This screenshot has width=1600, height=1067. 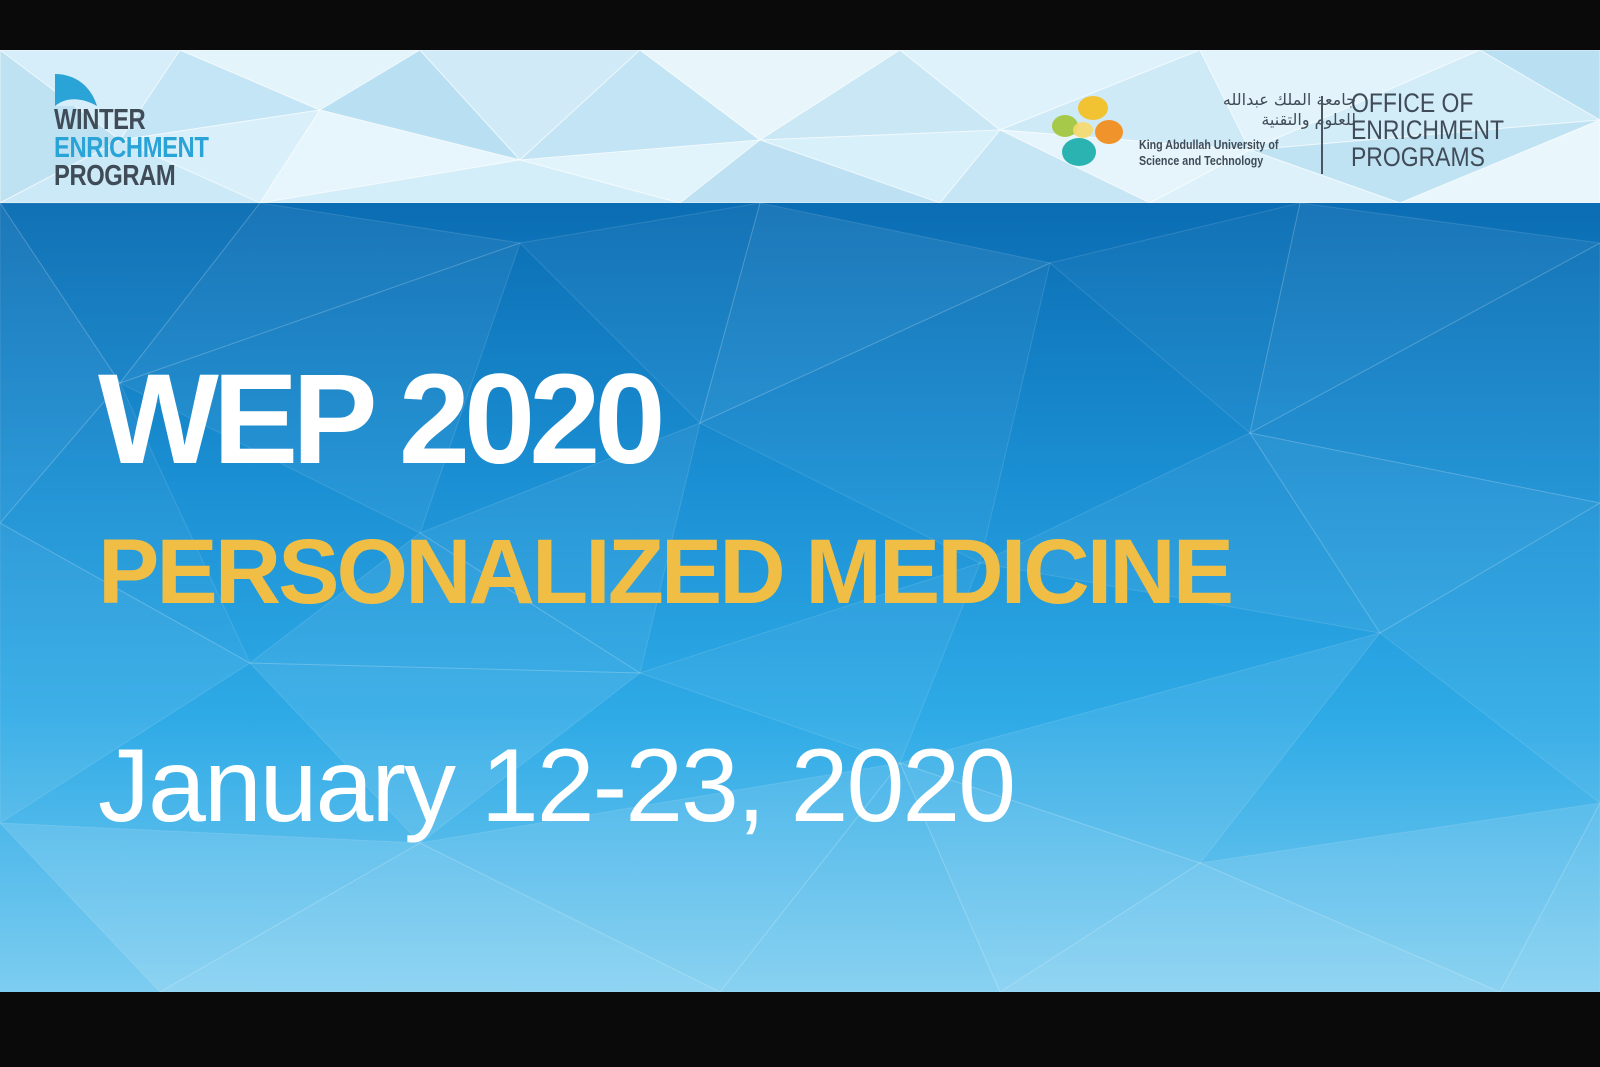 What do you see at coordinates (1209, 144) in the screenshot?
I see `english-line1: King Abdullah University of` at bounding box center [1209, 144].